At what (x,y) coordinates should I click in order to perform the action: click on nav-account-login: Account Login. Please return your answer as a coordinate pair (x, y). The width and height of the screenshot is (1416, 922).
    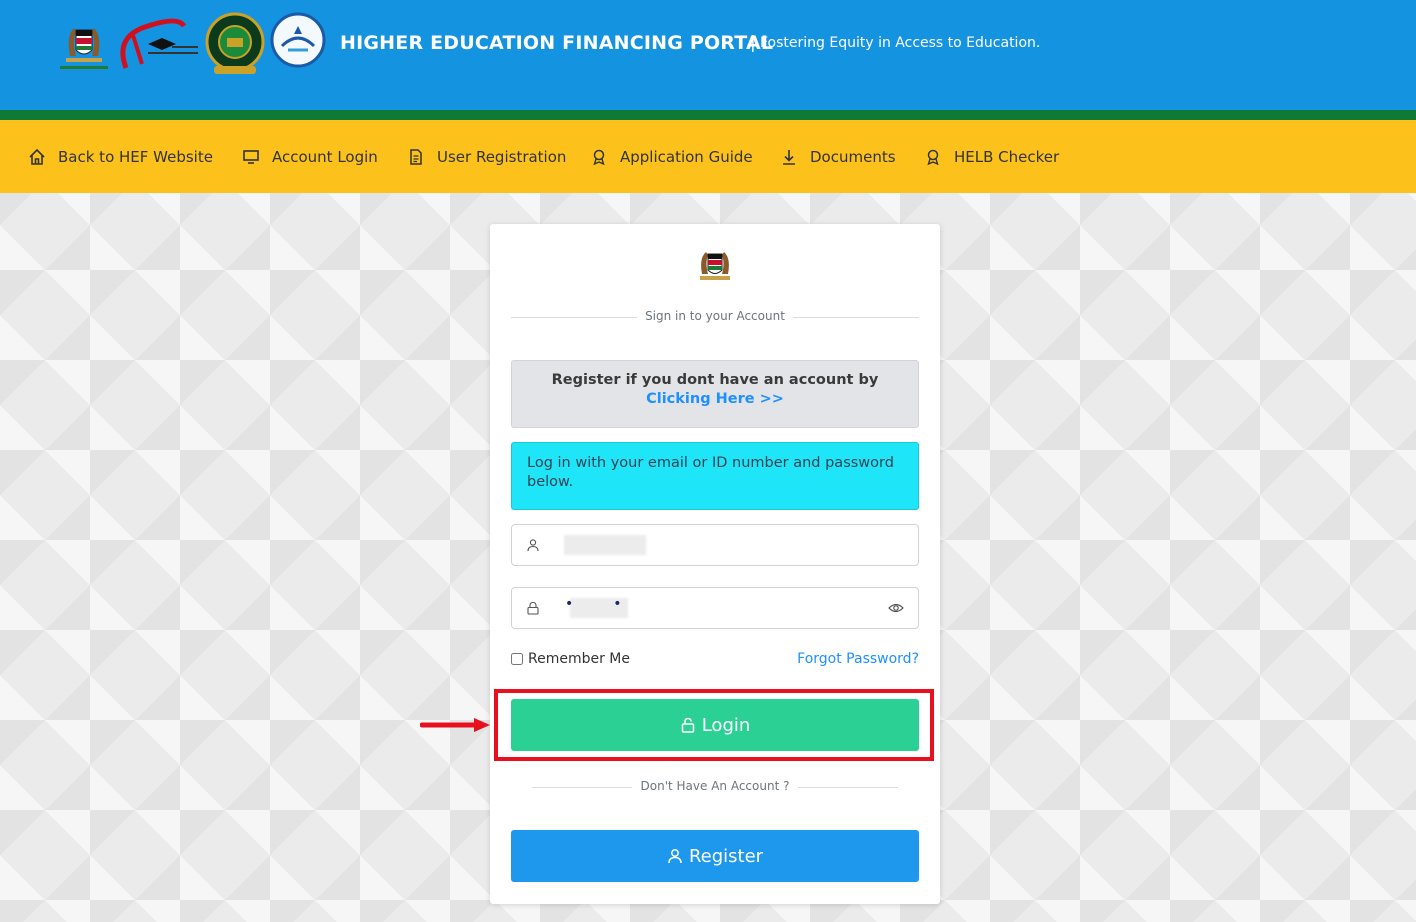
    Looking at the image, I should click on (310, 156).